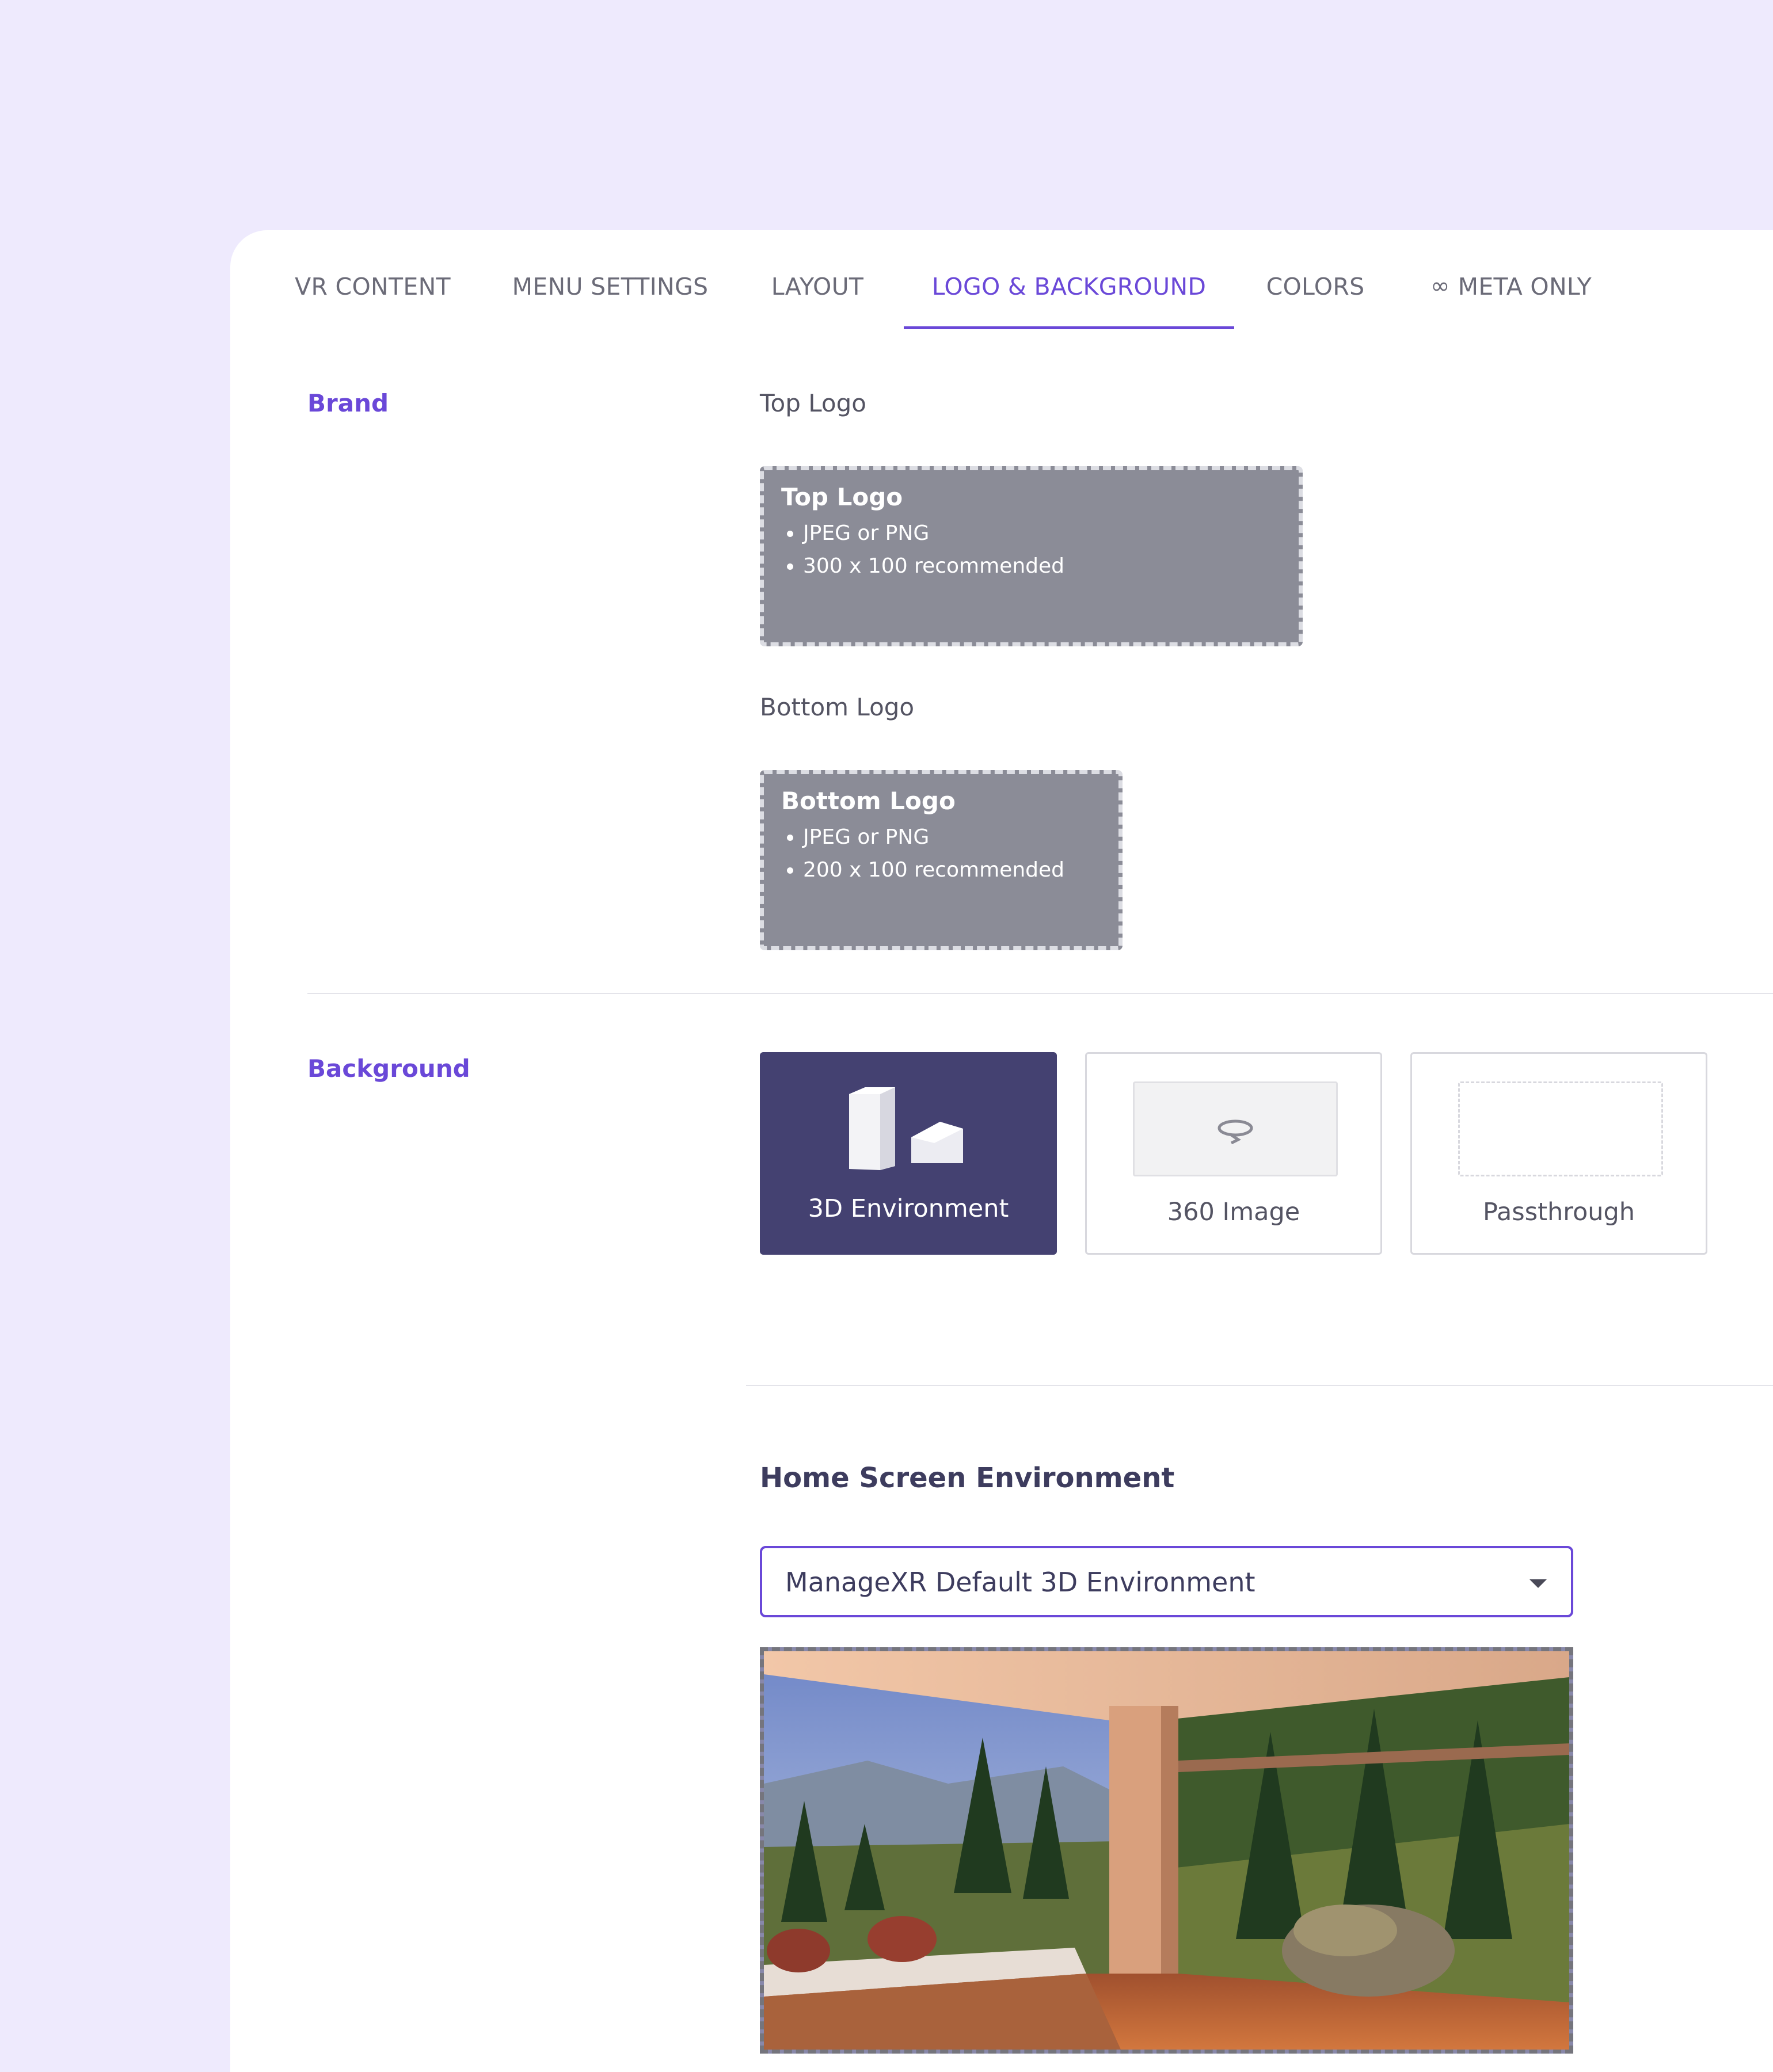 This screenshot has width=1773, height=2072. I want to click on section-label-brand: Brand, so click(348, 403).